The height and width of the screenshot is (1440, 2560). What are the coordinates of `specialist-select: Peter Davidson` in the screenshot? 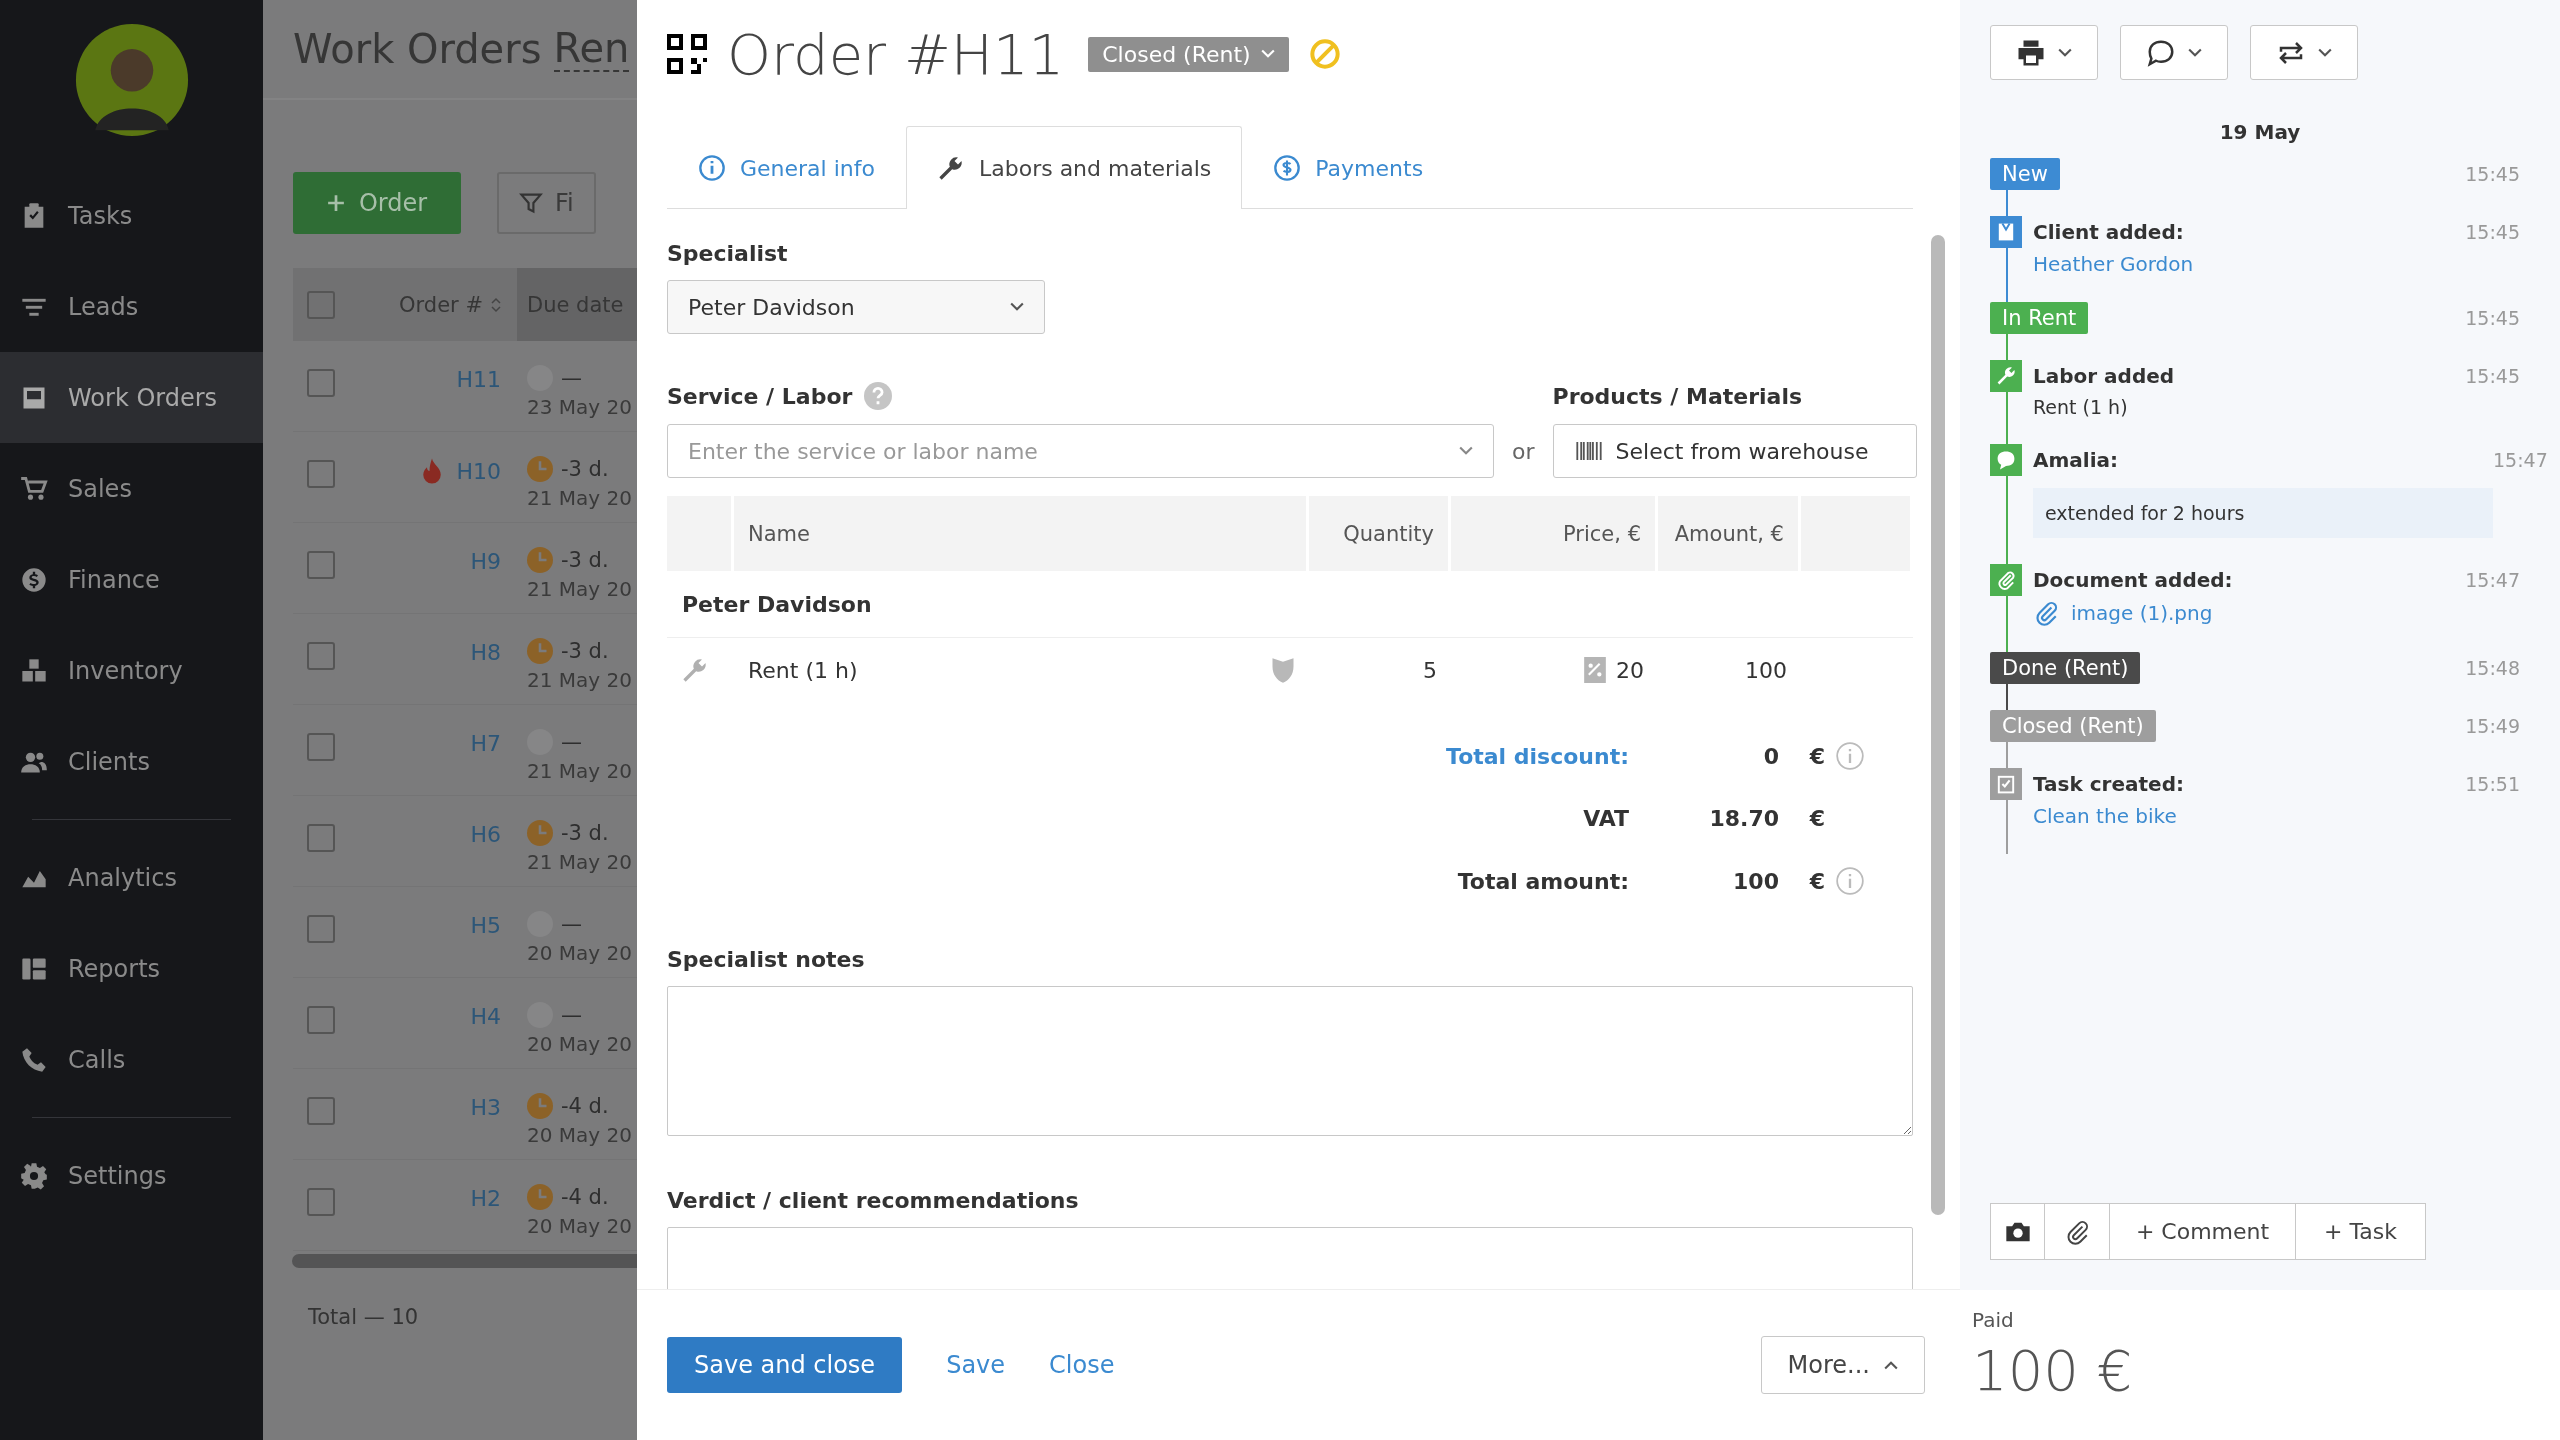 It's located at (856, 307).